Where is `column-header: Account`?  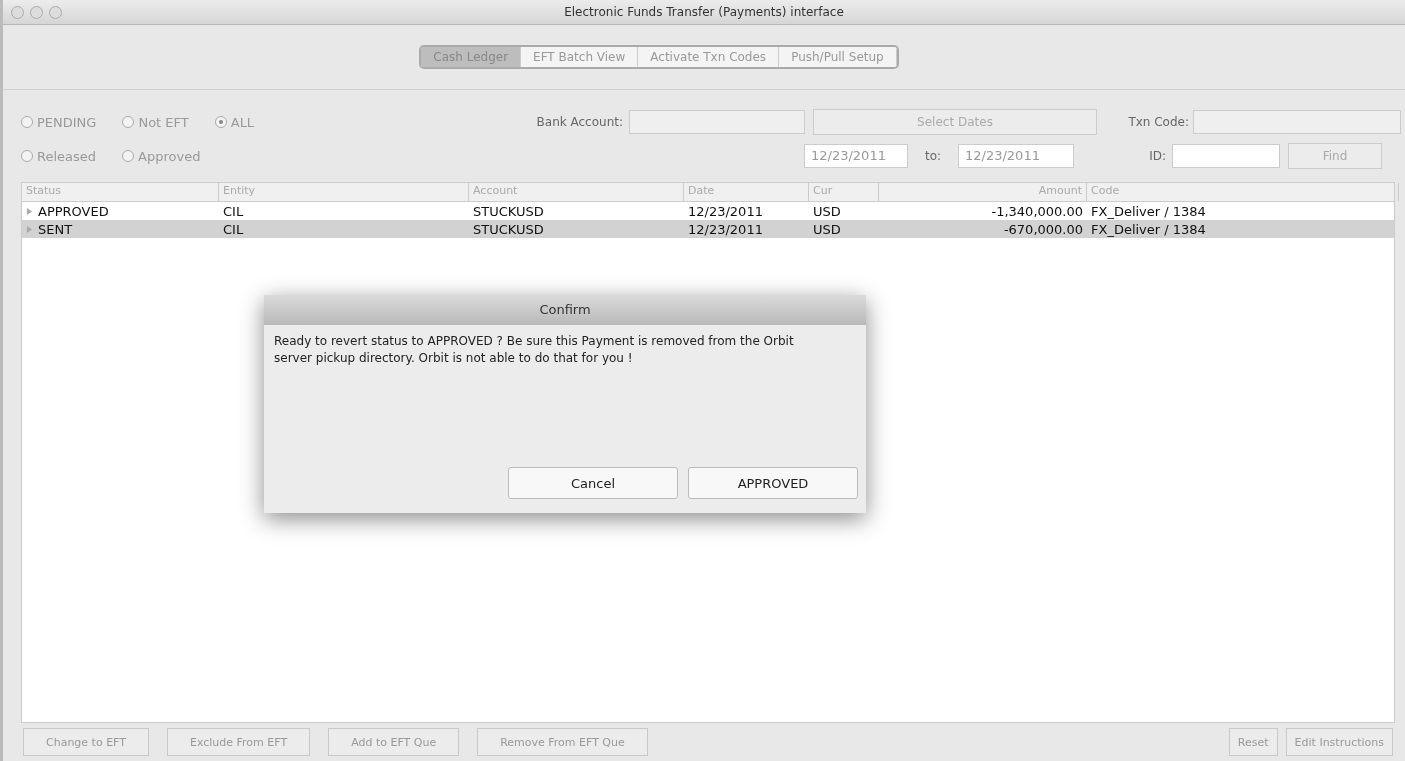 column-header: Account is located at coordinates (576, 192).